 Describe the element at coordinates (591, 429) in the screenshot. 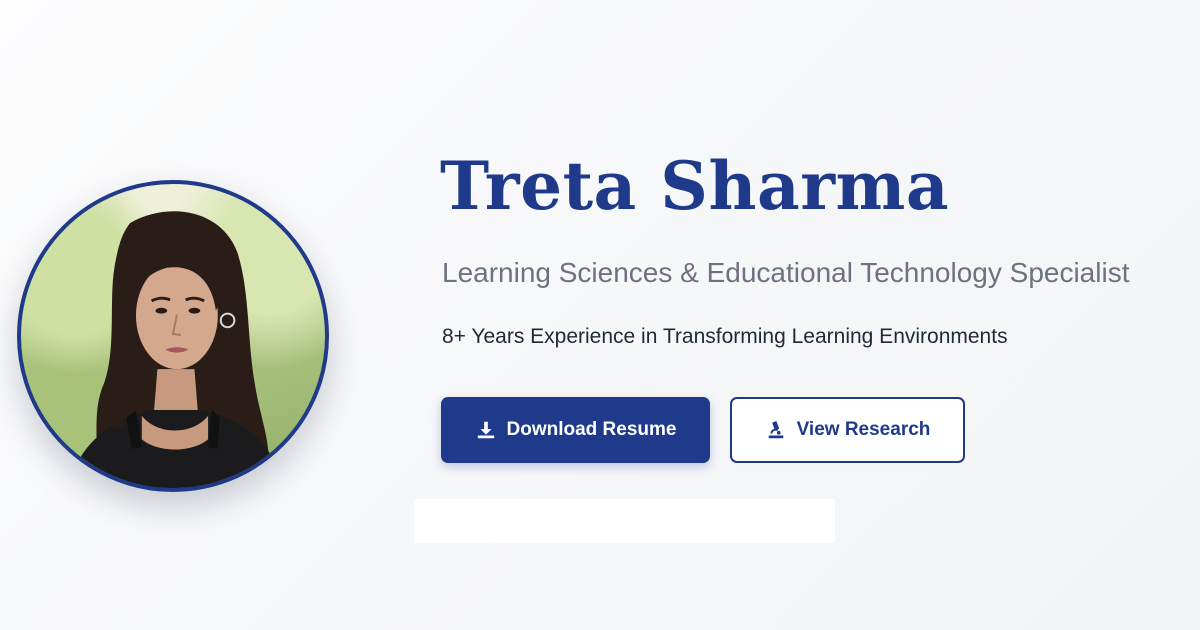

I see `download-resume-label: Download Resume` at that location.